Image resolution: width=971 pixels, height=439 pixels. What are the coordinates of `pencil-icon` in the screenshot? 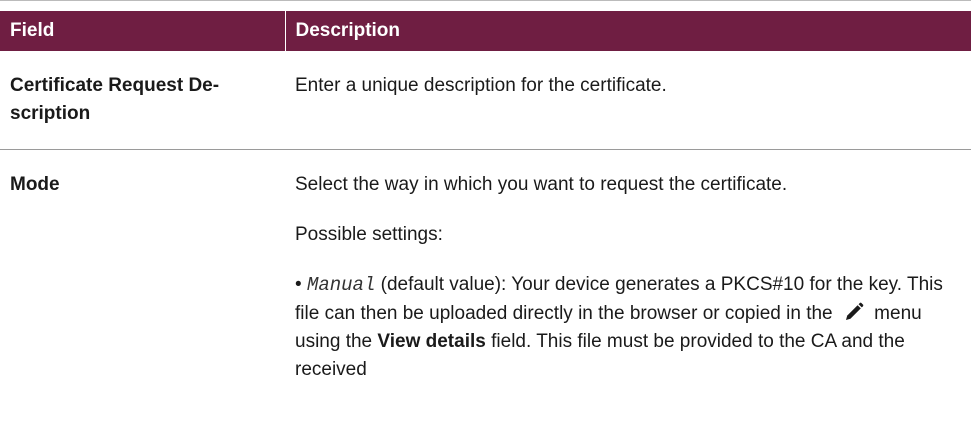 It's located at (853, 312).